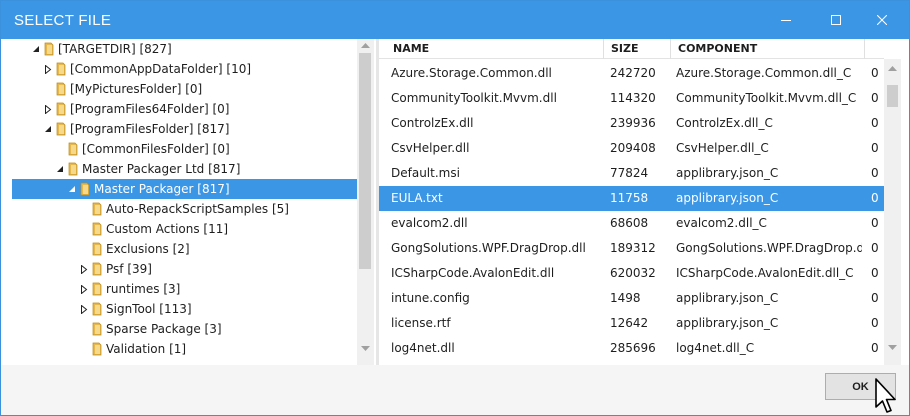 The height and width of the screenshot is (416, 910). I want to click on tree-item: Master Packager [817], so click(184, 189).